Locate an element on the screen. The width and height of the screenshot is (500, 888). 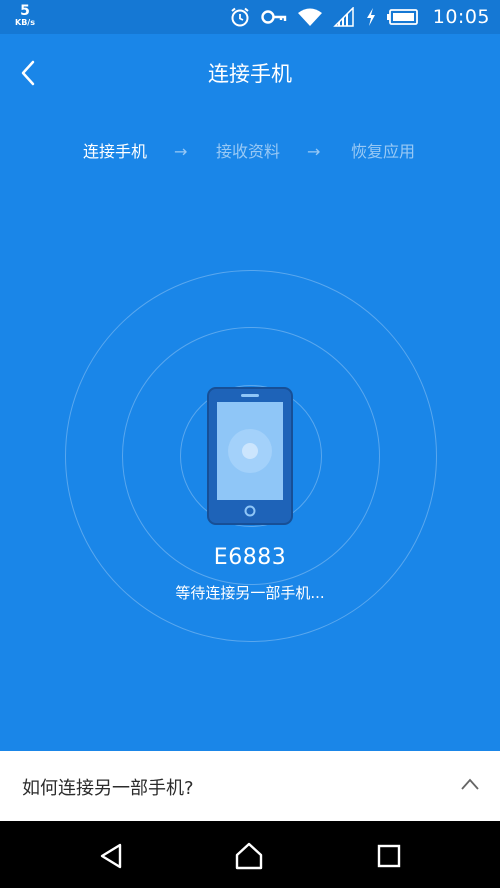
help-connect-label: 如何连接另一部手机? is located at coordinates (108, 788).